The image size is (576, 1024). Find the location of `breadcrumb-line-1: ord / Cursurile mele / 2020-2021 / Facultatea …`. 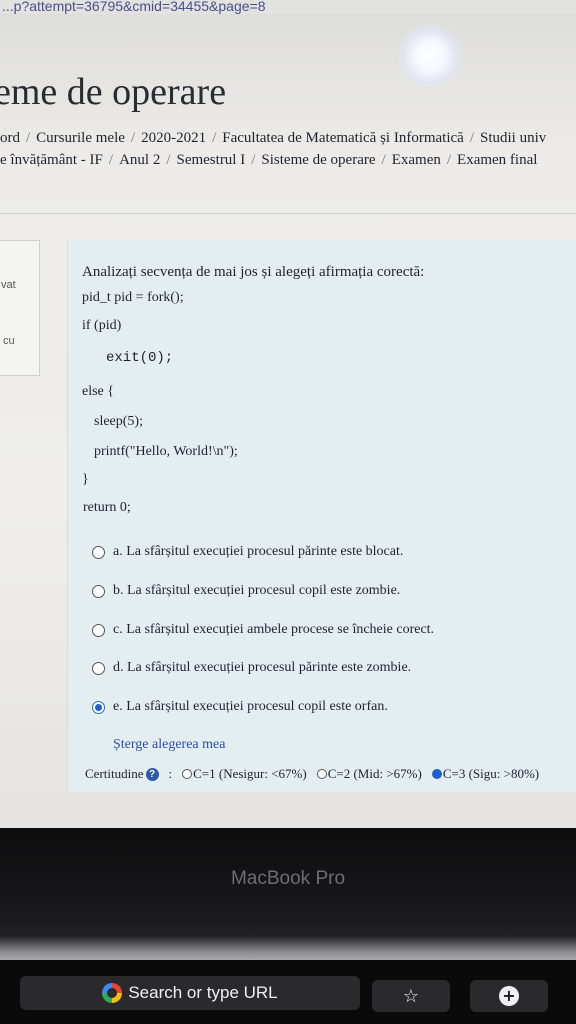

breadcrumb-line-1: ord / Cursurile mele / 2020-2021 / Facultatea … is located at coordinates (288, 138).